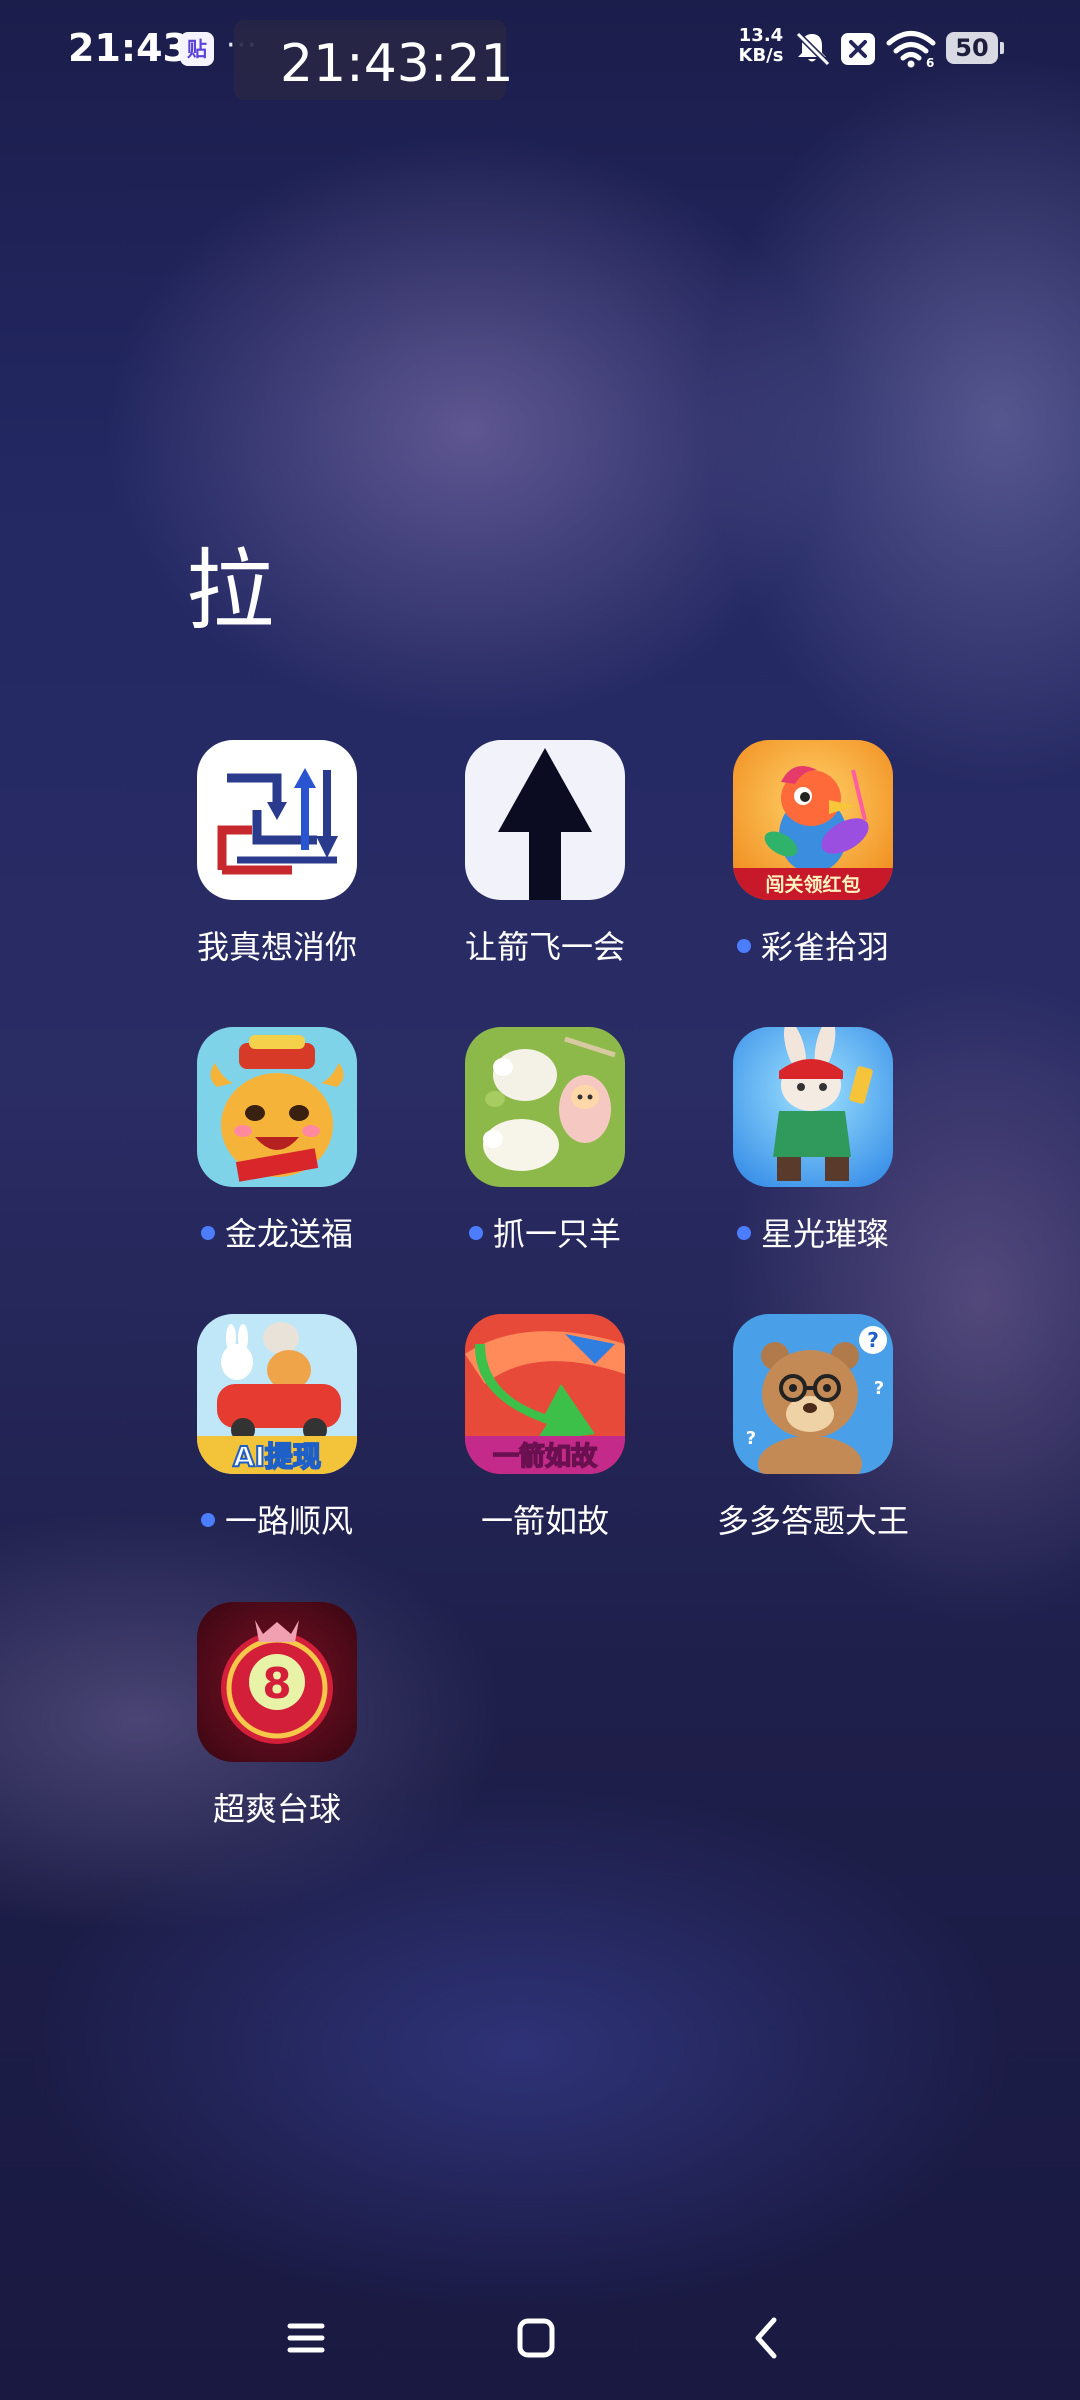 This screenshot has width=1080, height=2400. I want to click on app-一路顺风: AI提现 一路顺风, so click(267, 1427).